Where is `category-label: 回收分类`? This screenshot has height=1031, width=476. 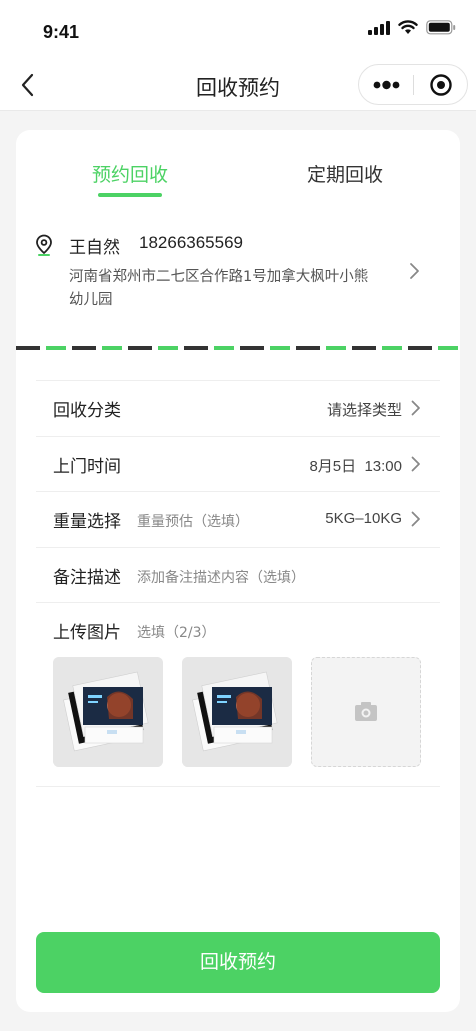
category-label: 回收分类 is located at coordinates (87, 411).